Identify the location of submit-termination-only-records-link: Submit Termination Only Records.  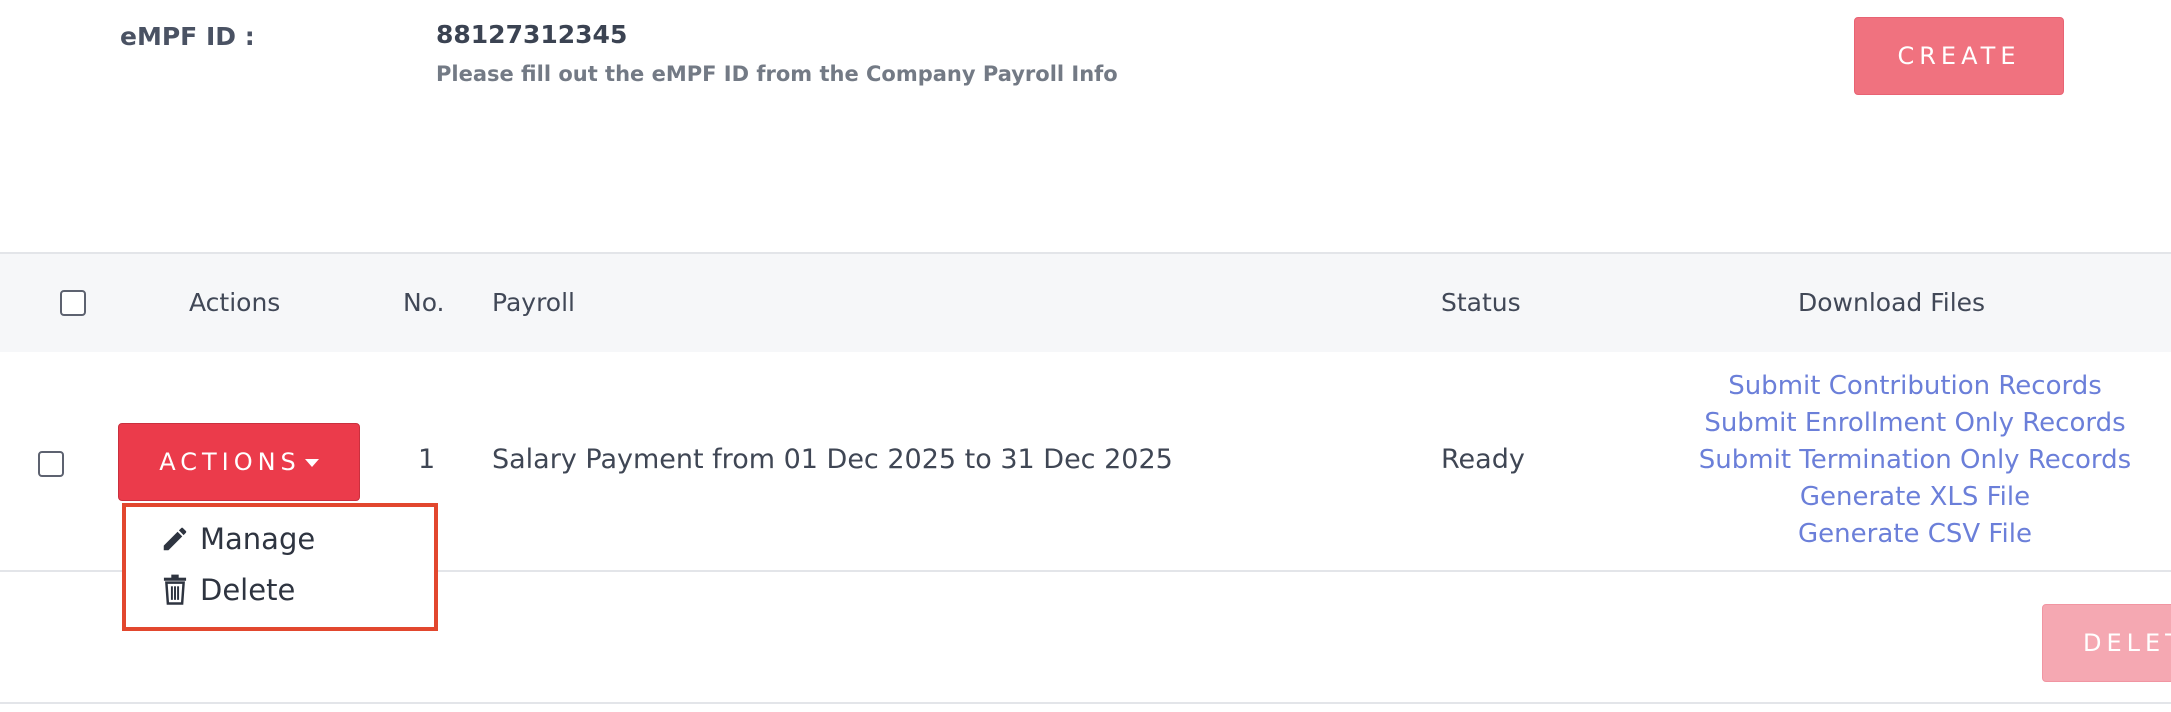
(1915, 460).